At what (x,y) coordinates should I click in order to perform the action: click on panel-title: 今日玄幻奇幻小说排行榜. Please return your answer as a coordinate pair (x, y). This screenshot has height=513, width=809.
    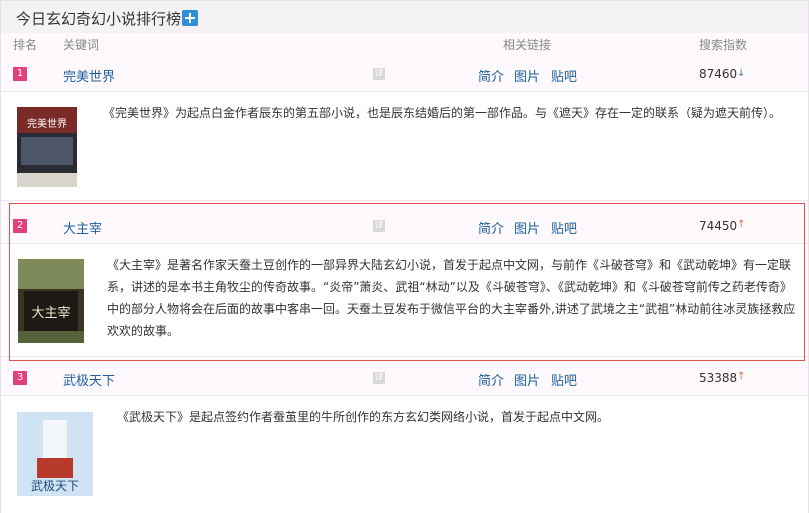
    Looking at the image, I should click on (99, 19).